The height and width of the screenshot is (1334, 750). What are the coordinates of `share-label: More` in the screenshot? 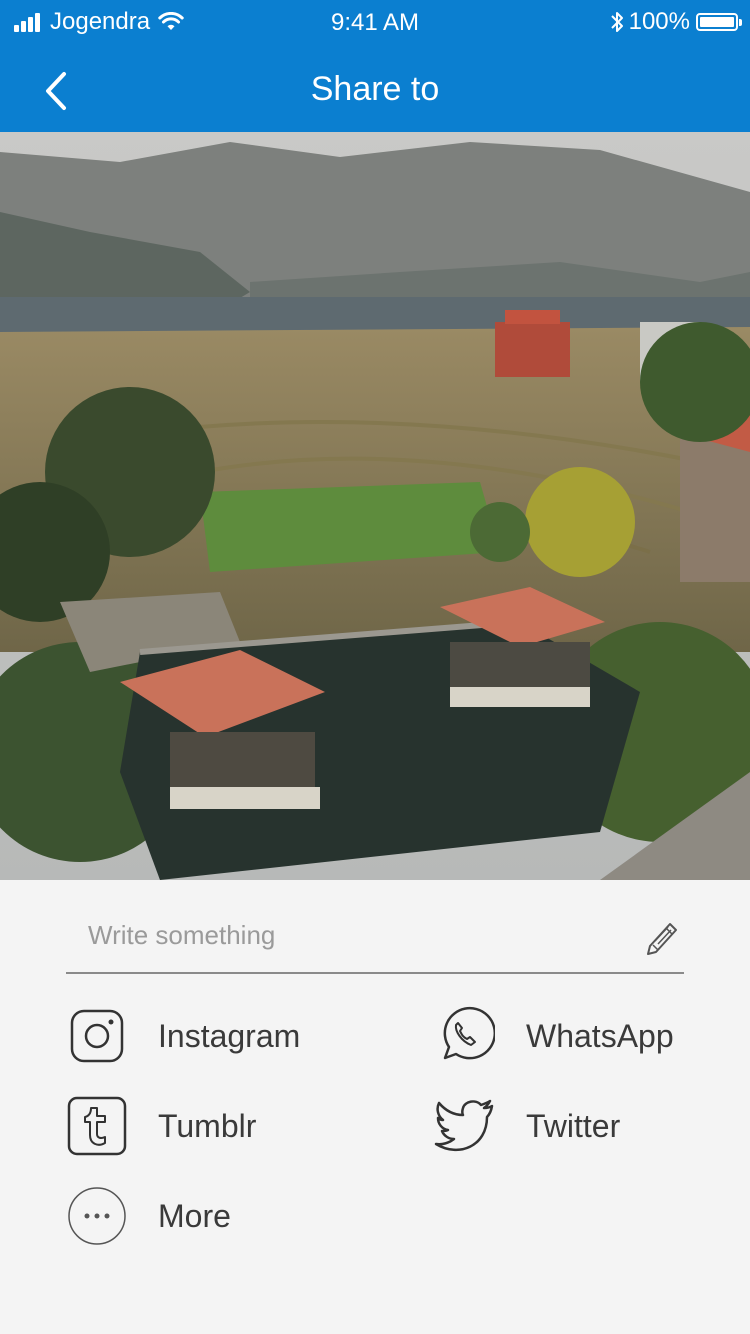 It's located at (194, 1215).